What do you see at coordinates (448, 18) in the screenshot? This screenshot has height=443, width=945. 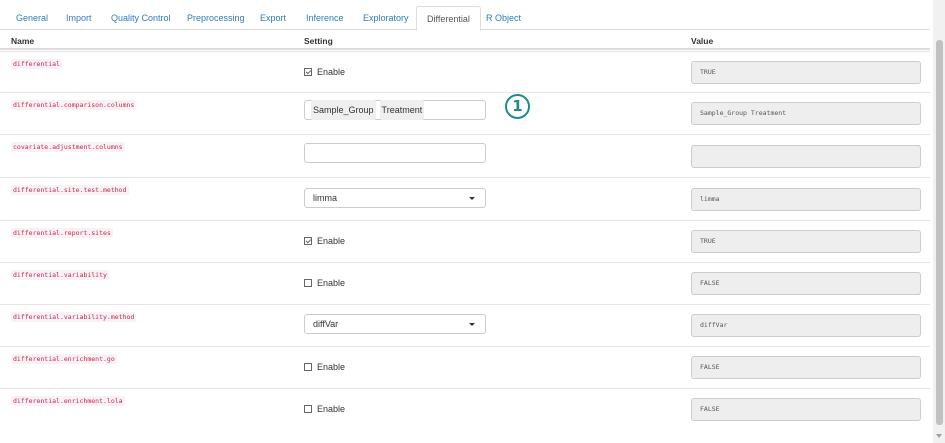 I see `tab-differential: Differential` at bounding box center [448, 18].